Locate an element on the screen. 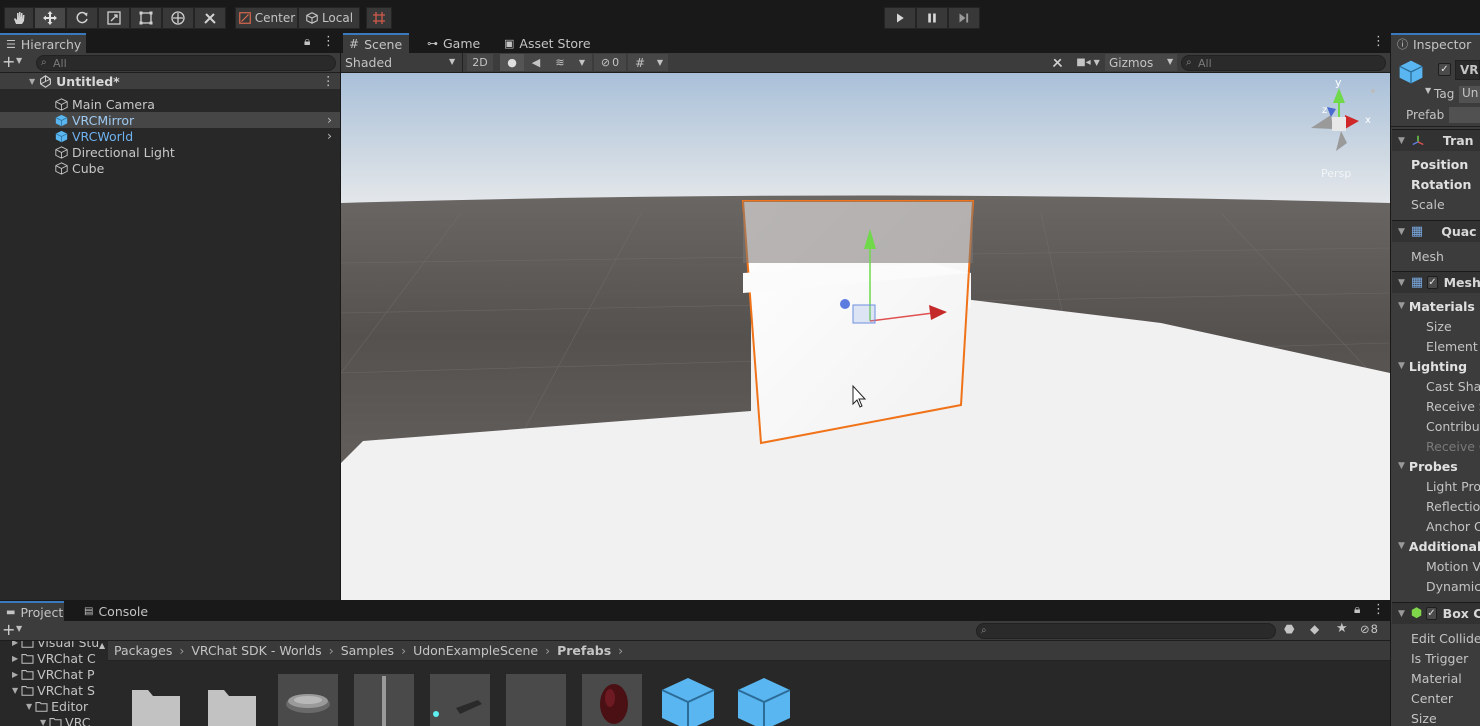 The height and width of the screenshot is (726, 1480). play-button is located at coordinates (900, 18).